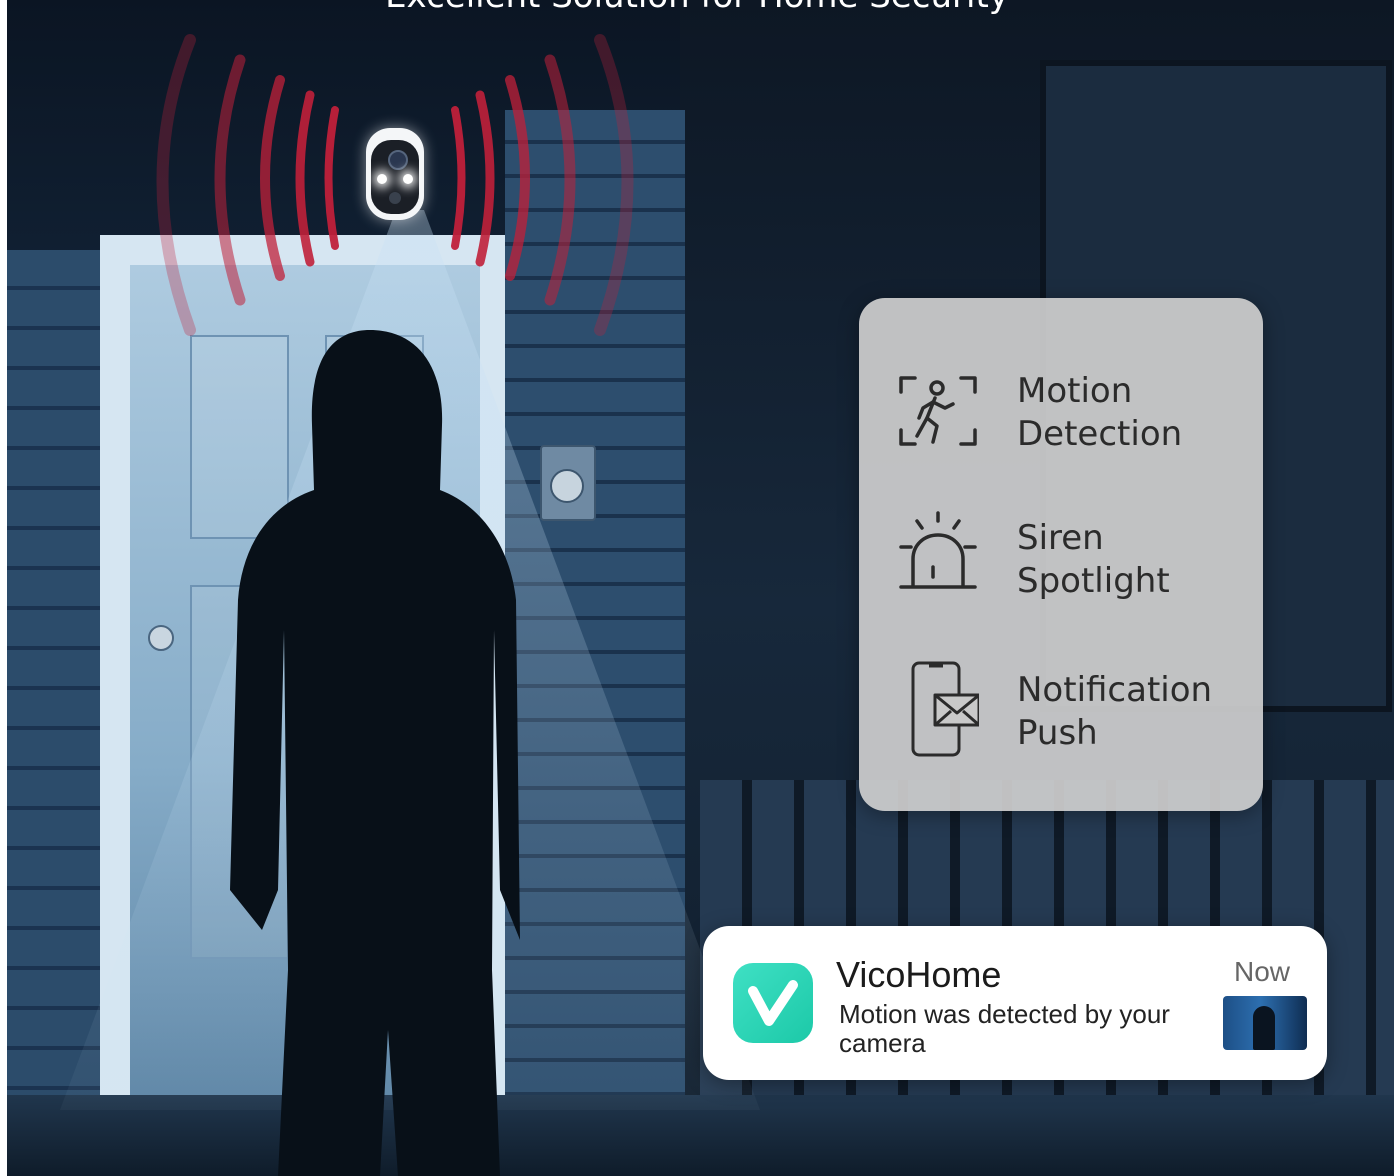 The image size is (1394, 1176). What do you see at coordinates (697, 8) in the screenshot?
I see `headline: Excellent Solution for Home Security` at bounding box center [697, 8].